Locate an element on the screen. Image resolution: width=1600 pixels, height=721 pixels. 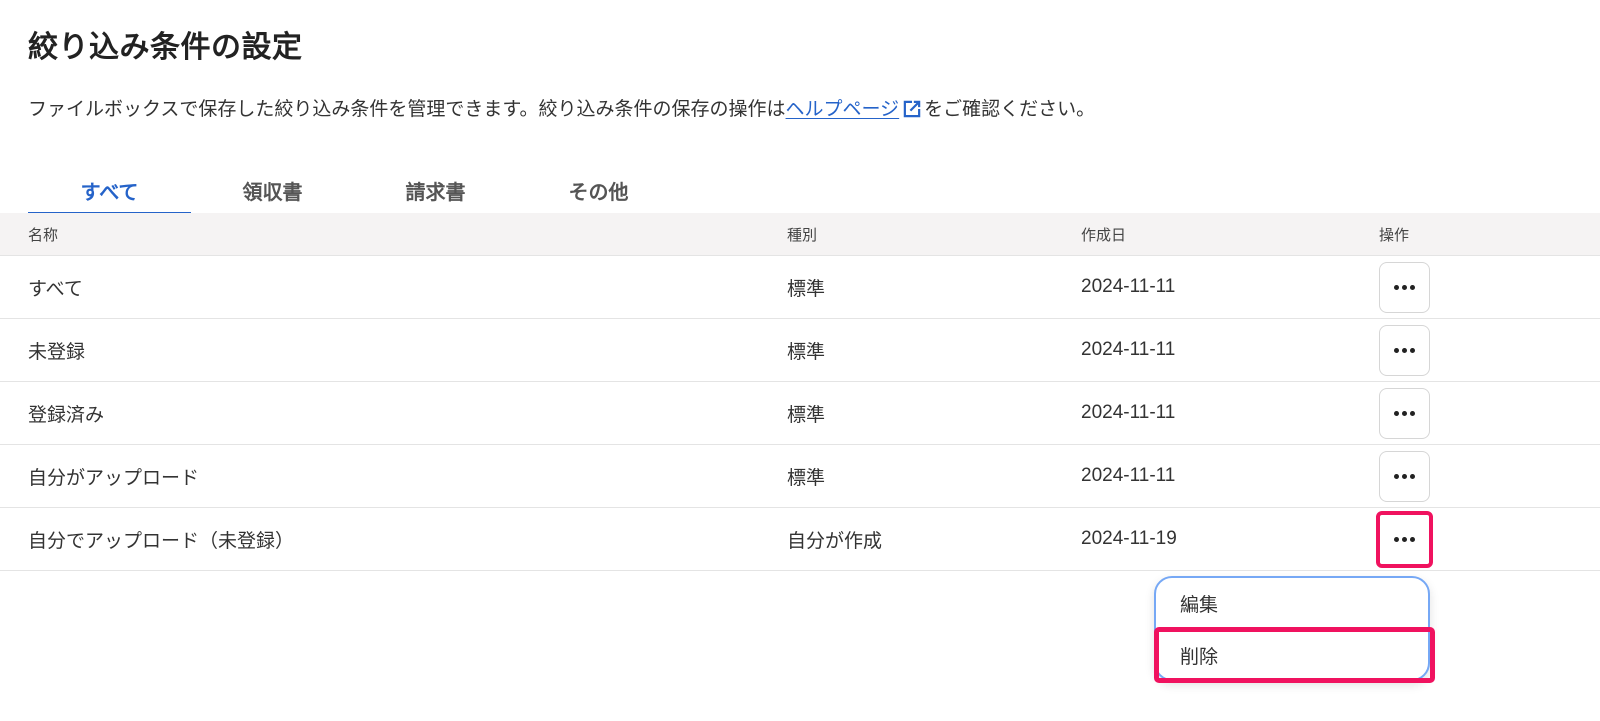
tab-receipts: 領収書 is located at coordinates (272, 190).